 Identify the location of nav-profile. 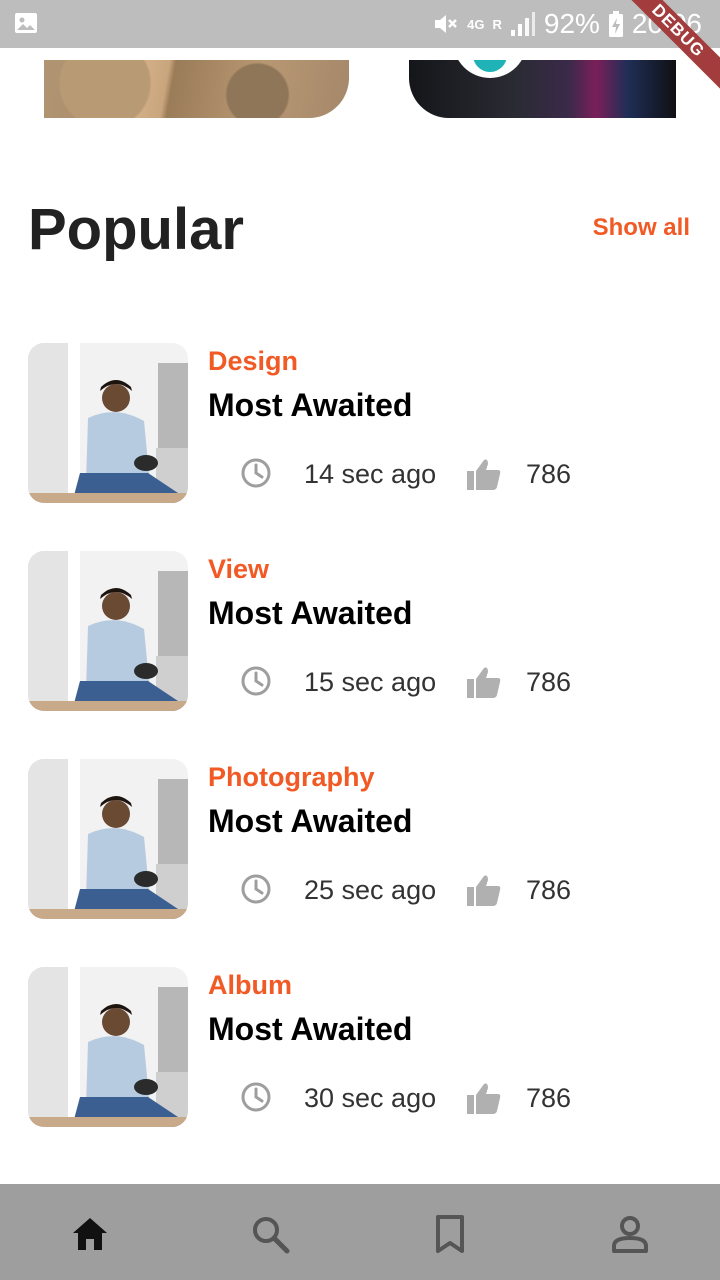
(630, 1234).